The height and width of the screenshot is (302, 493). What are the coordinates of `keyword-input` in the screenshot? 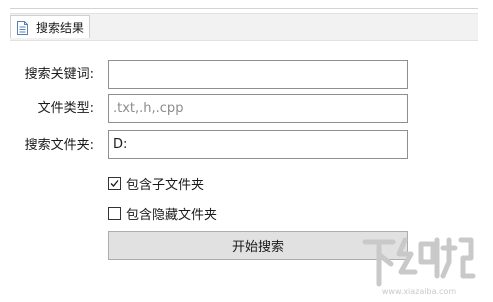 It's located at (258, 74).